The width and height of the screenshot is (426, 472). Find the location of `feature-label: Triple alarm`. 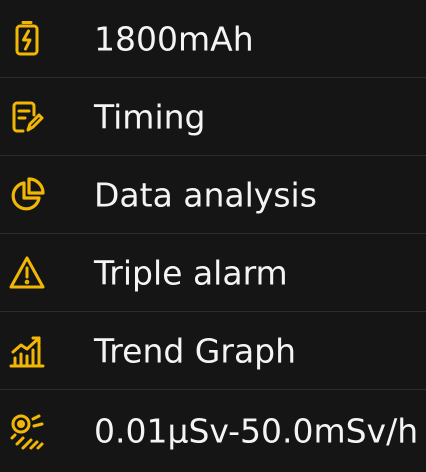

feature-label: Triple alarm is located at coordinates (191, 272).